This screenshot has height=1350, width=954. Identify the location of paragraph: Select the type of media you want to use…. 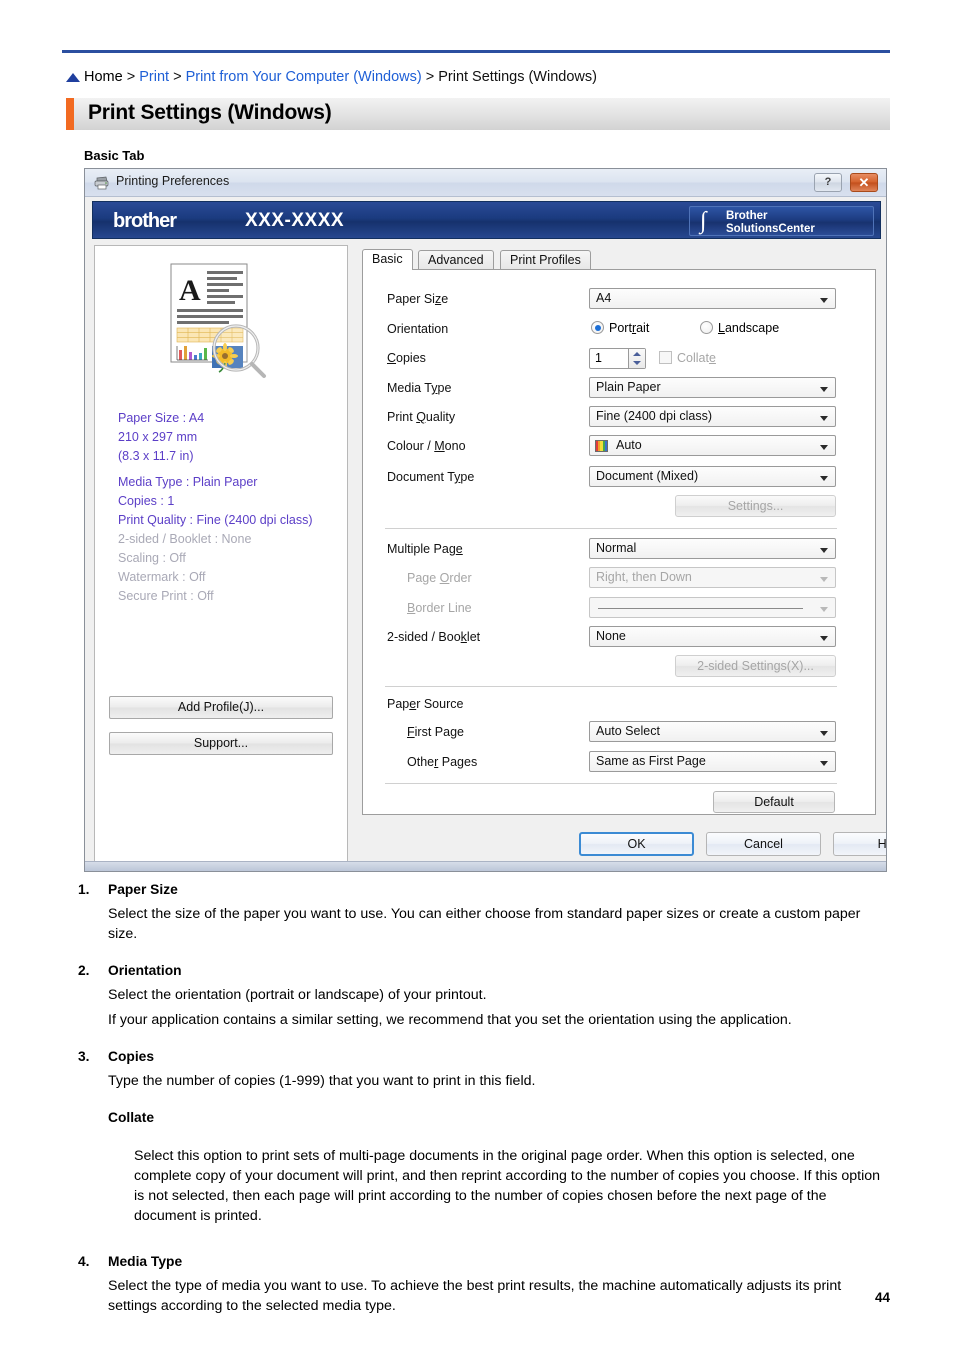
(475, 1296).